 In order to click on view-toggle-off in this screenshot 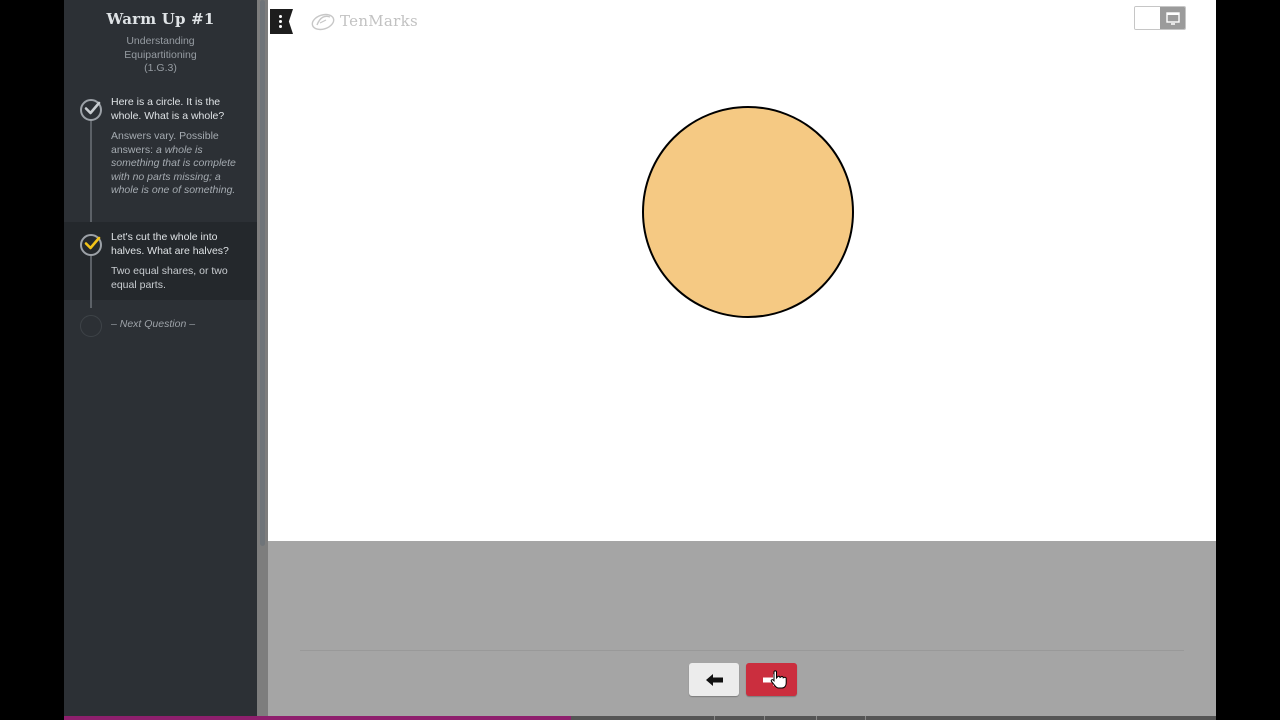, I will do `click(1147, 18)`.